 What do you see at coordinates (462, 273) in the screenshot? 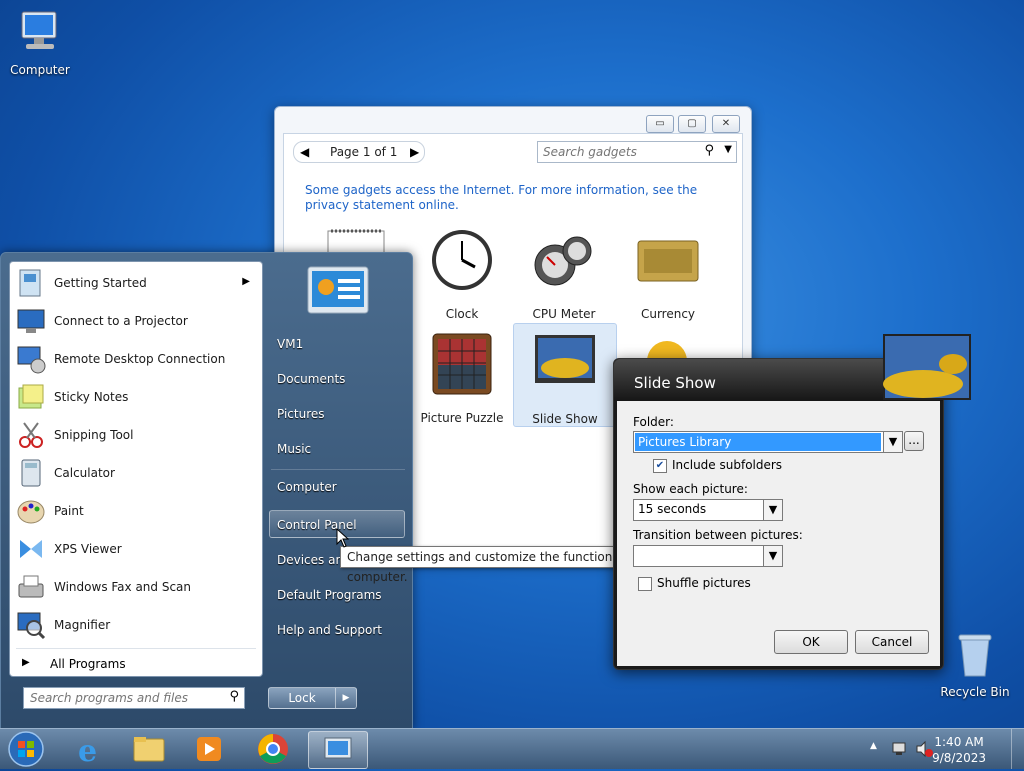
I see `gadget-tile-clock: Clock` at bounding box center [462, 273].